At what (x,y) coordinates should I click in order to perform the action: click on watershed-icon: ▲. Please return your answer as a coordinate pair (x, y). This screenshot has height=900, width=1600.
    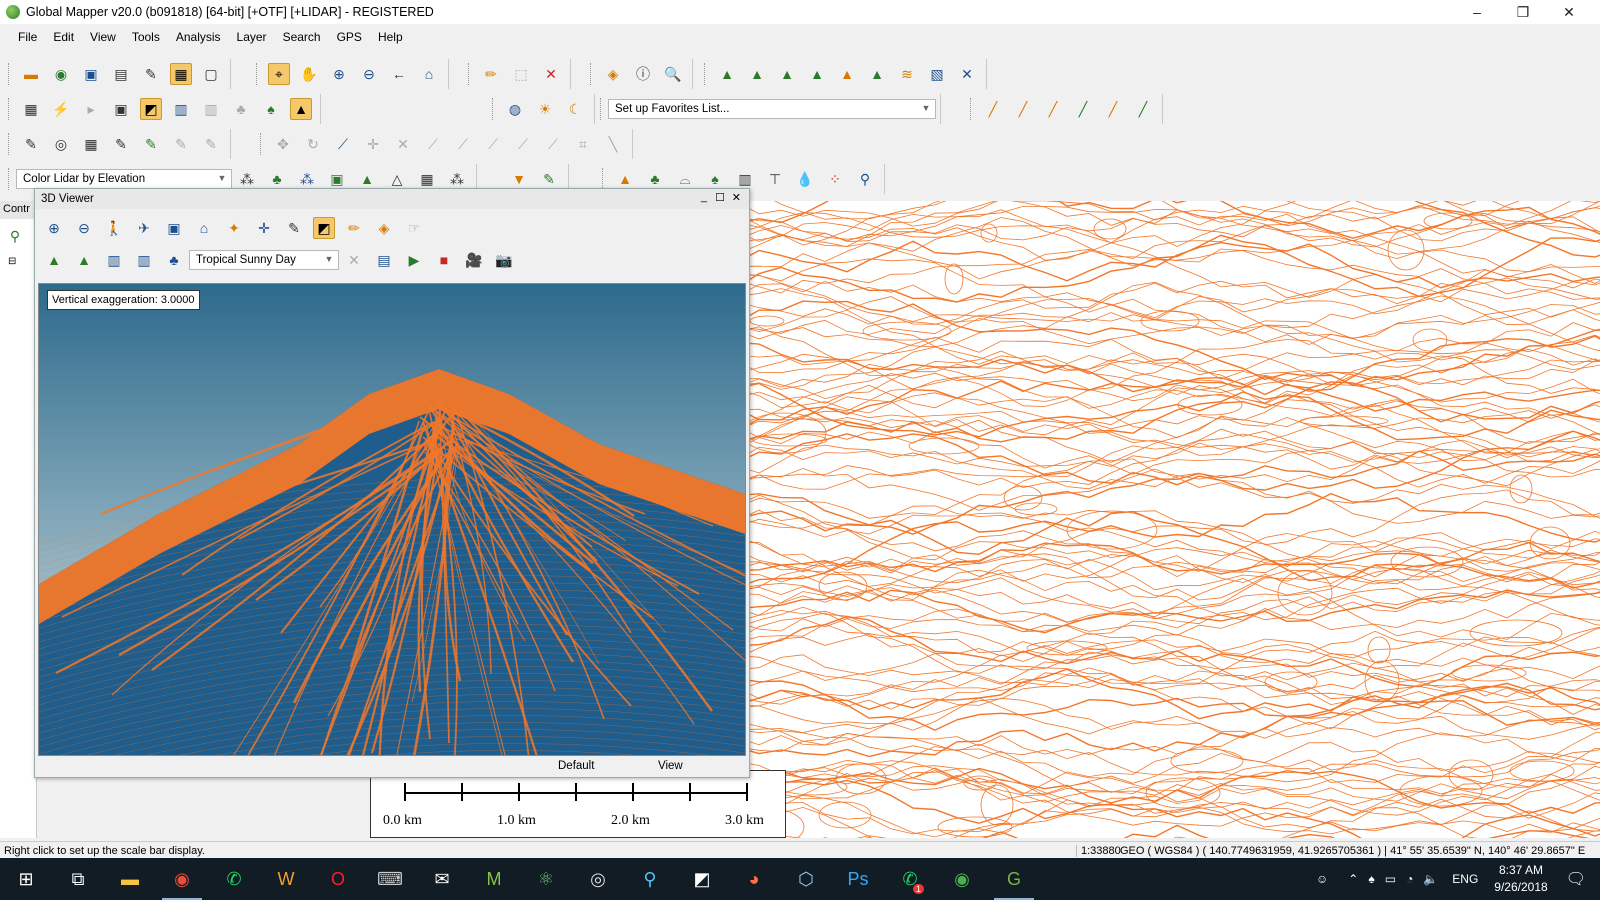
    Looking at the image, I should click on (847, 74).